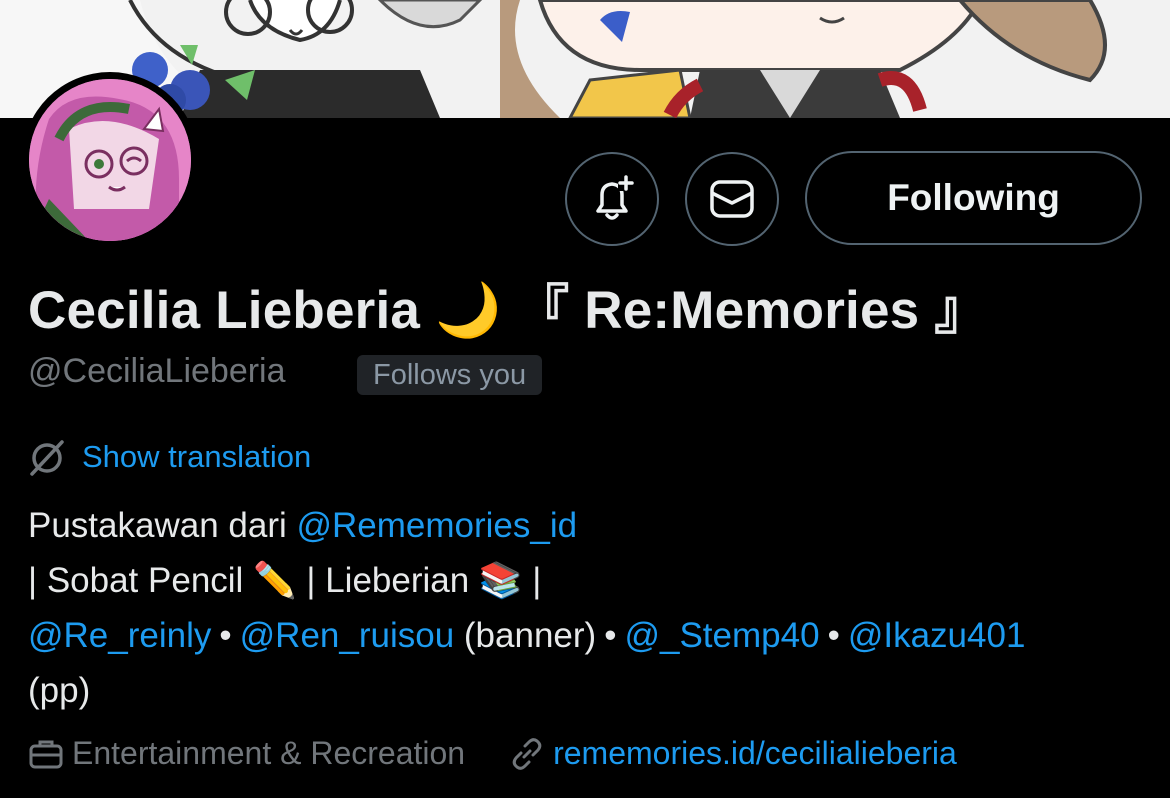  Describe the element at coordinates (59, 690) in the screenshot. I see `bio-text: (pp)` at that location.